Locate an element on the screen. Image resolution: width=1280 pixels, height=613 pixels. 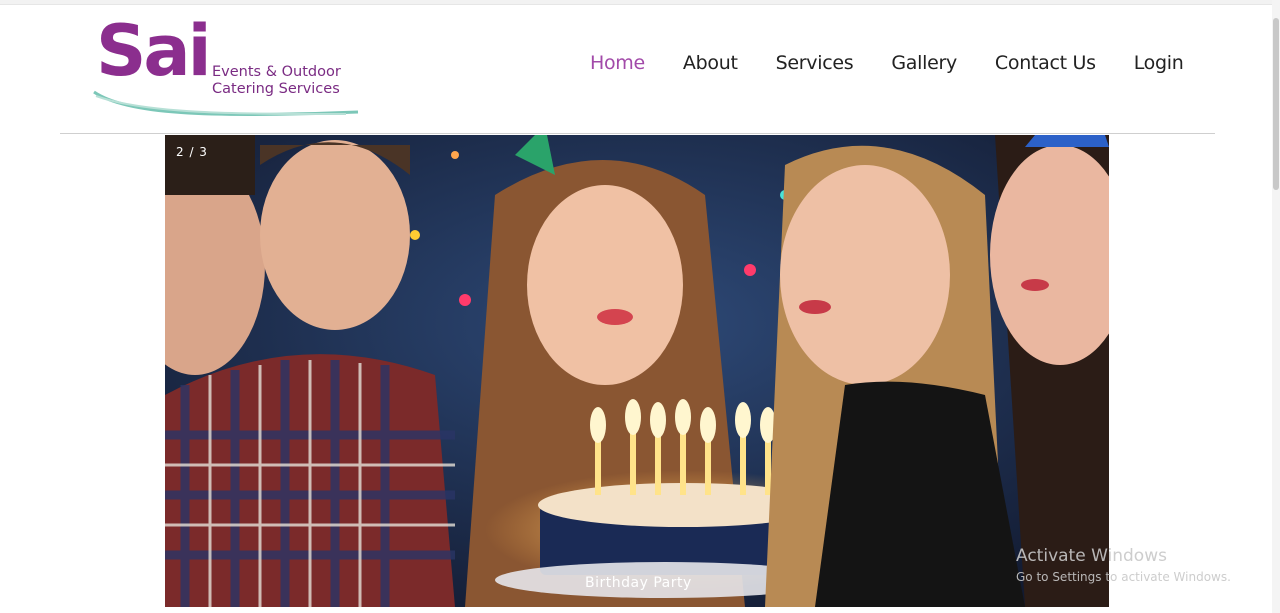
watermark-subtitle: Go to Settings to activate Windows. is located at coordinates (1123, 577).